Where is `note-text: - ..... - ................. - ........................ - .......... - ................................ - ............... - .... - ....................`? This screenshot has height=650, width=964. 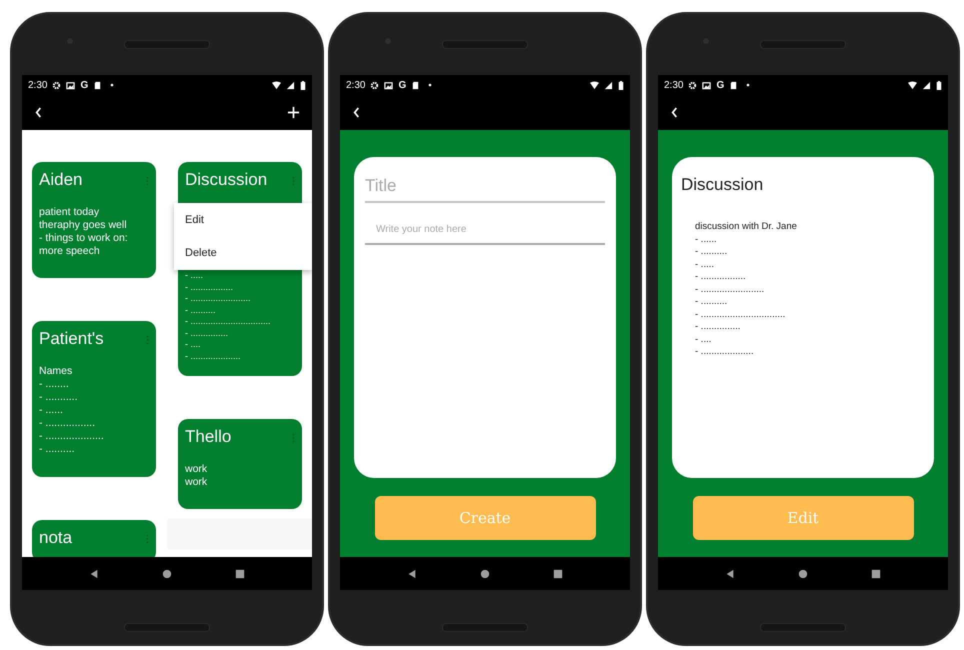 note-text: - ..... - ................. - ........................ - .......... - ................................ - ............... - .... - .................... is located at coordinates (228, 316).